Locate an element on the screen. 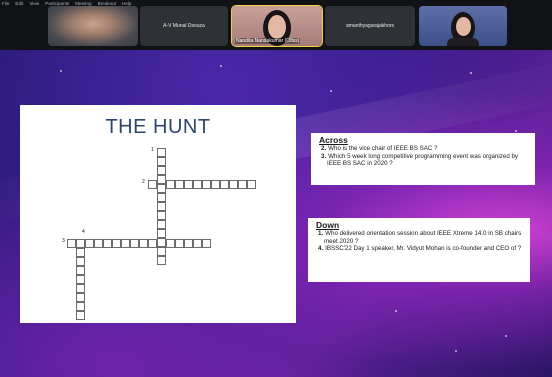 The image size is (552, 377). clue-number: 4 is located at coordinates (83, 232).